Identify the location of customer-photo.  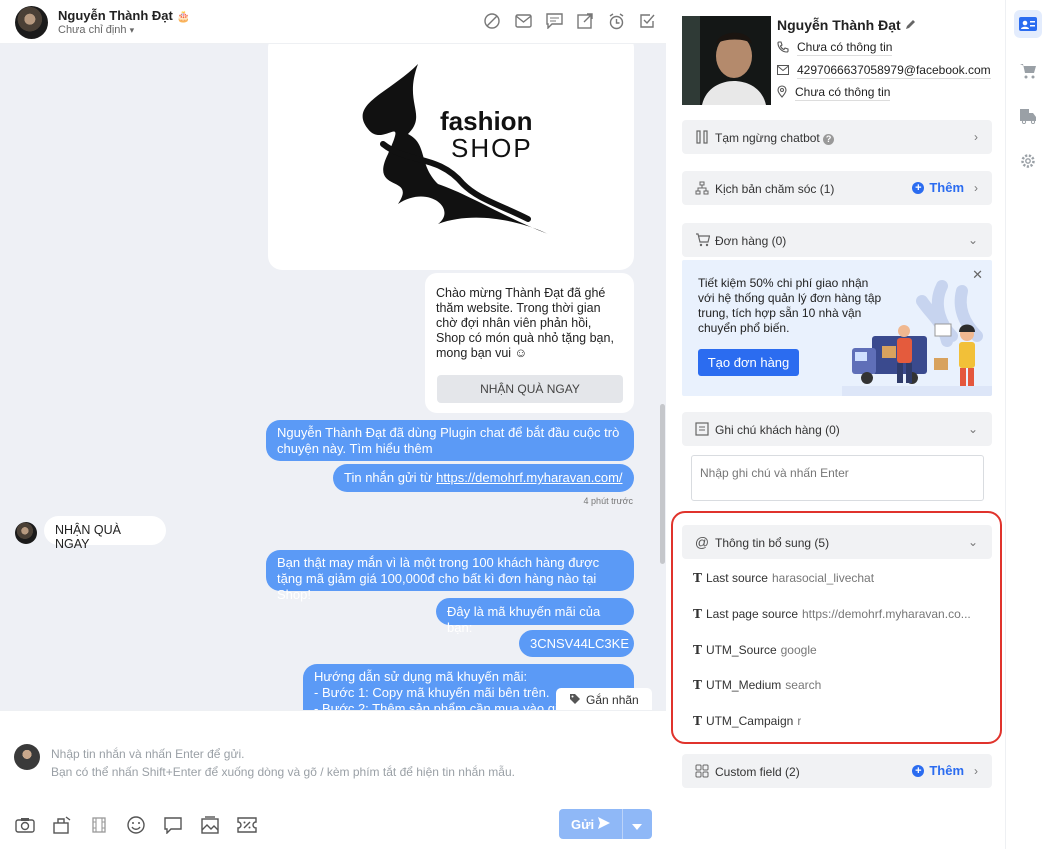
(726, 60).